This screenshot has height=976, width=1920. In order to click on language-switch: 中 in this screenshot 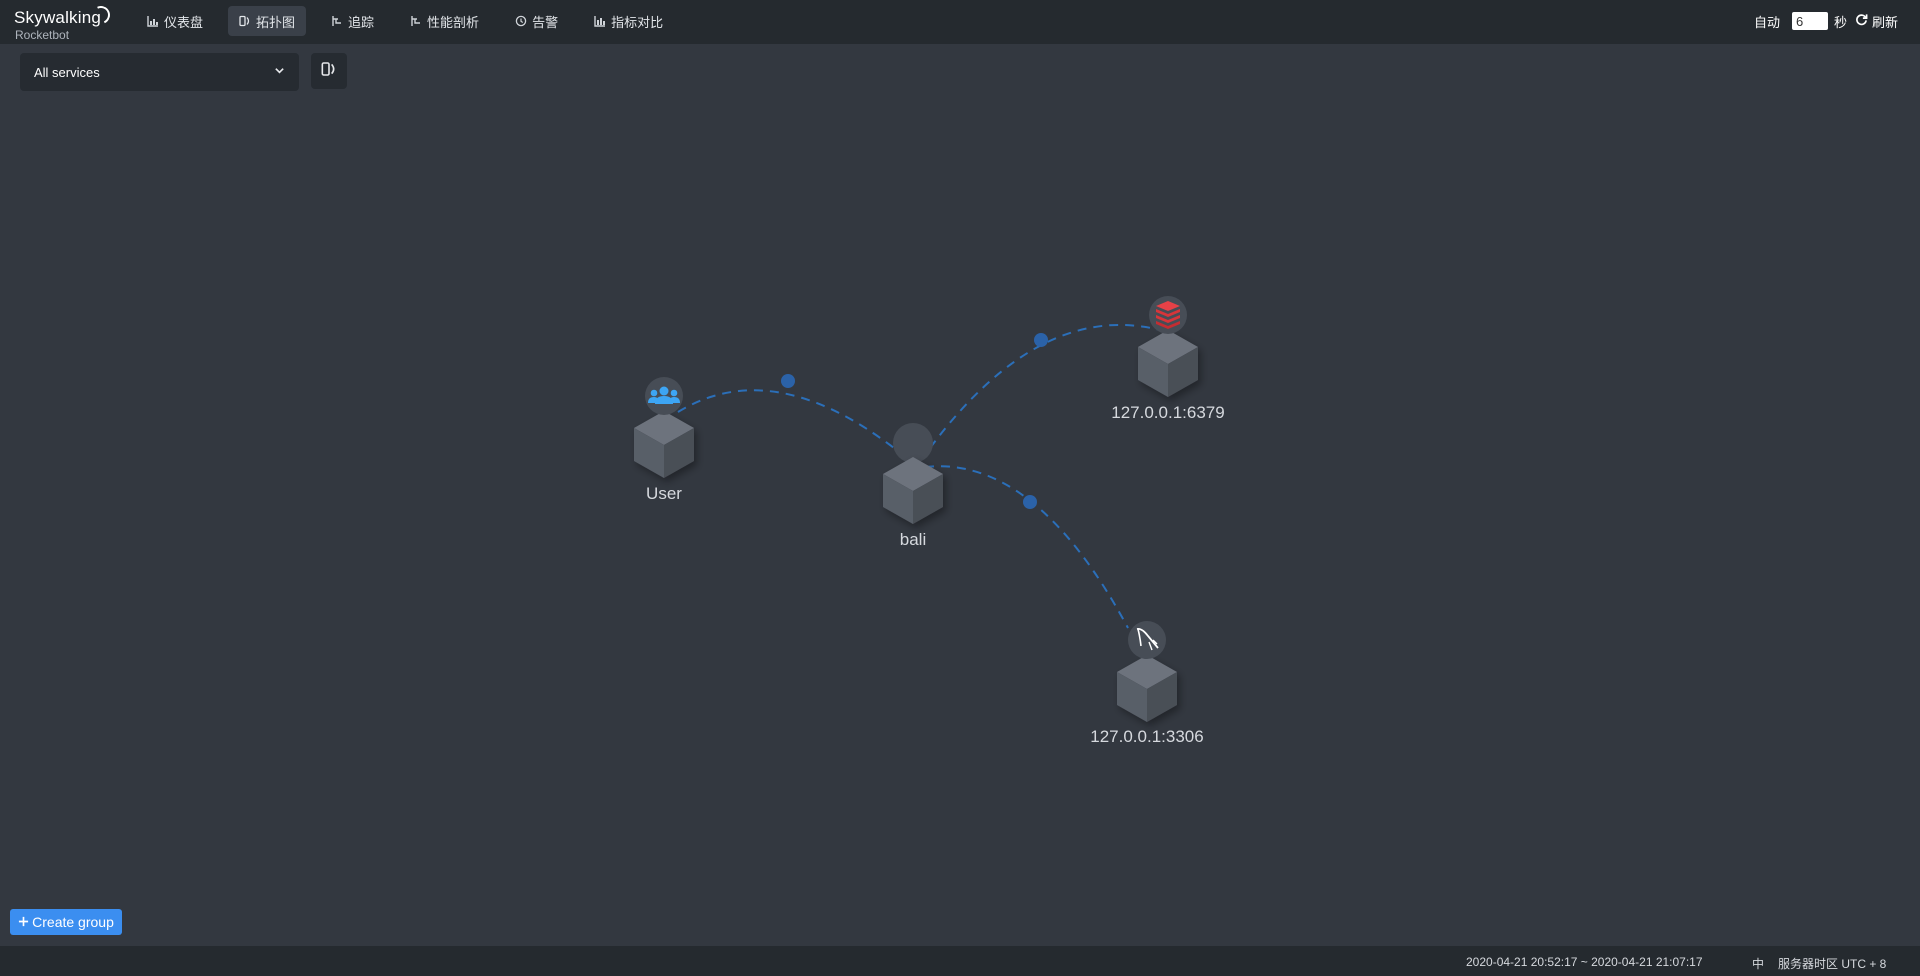, I will do `click(1758, 963)`.